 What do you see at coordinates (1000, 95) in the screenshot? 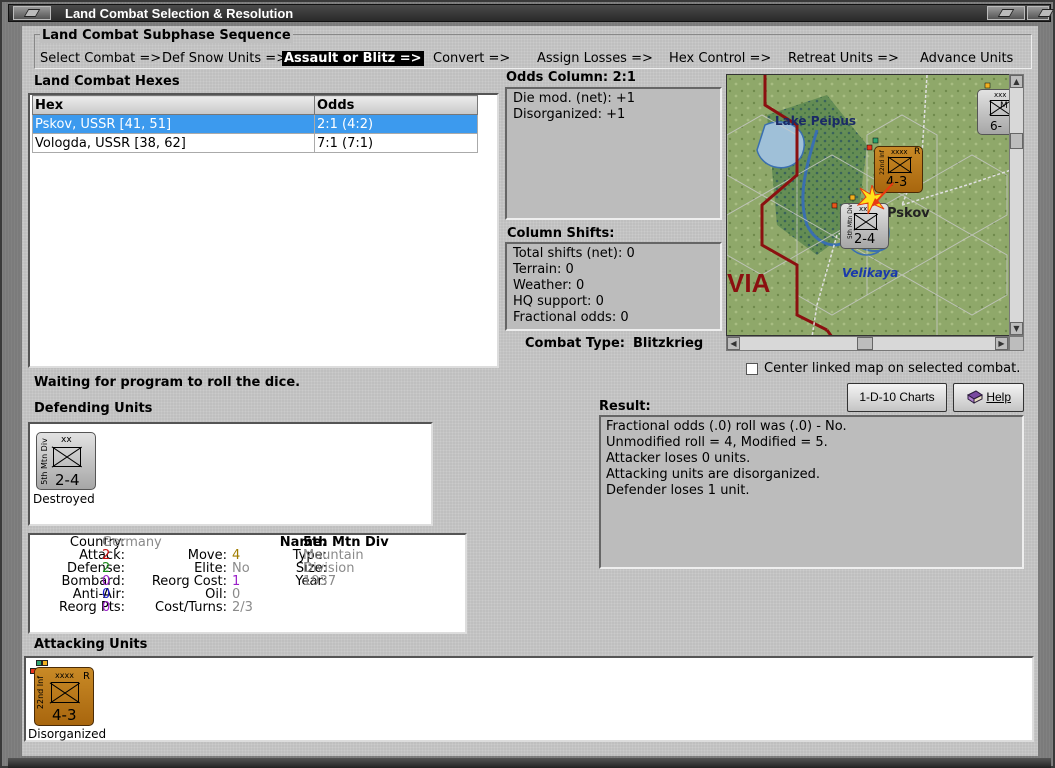
I see `counter-size: xxx` at bounding box center [1000, 95].